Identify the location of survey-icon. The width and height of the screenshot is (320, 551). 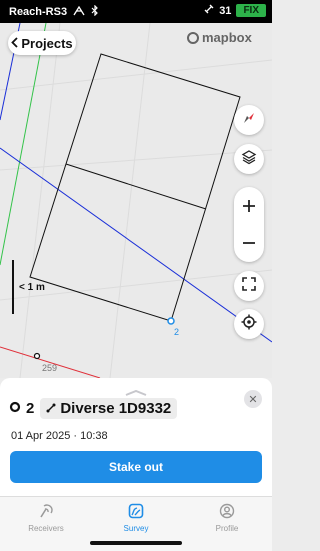
(136, 512).